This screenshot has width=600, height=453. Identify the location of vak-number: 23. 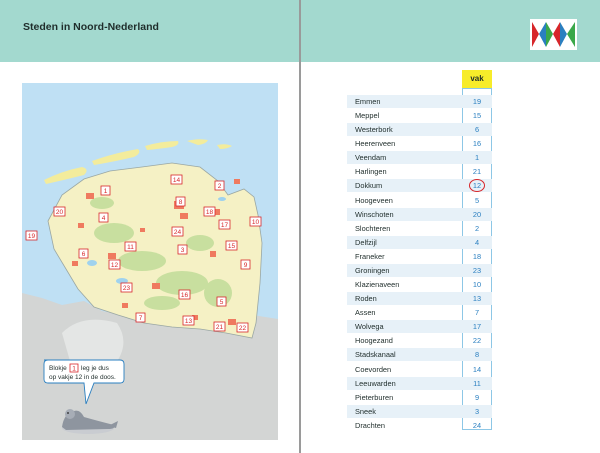
(477, 270).